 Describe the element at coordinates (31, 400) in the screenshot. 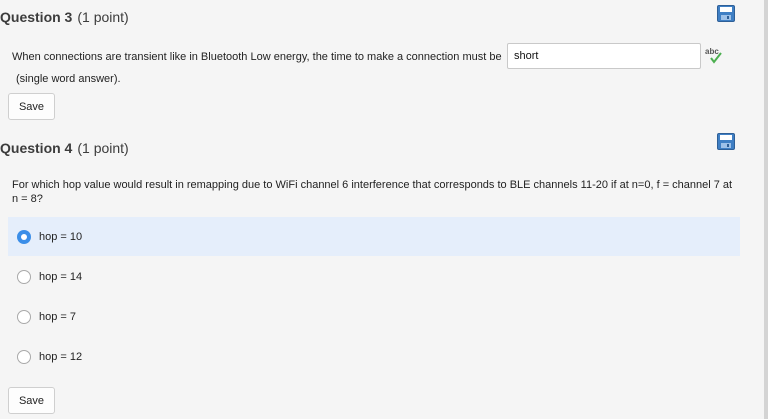

I see `question-4-save-button: Save` at that location.